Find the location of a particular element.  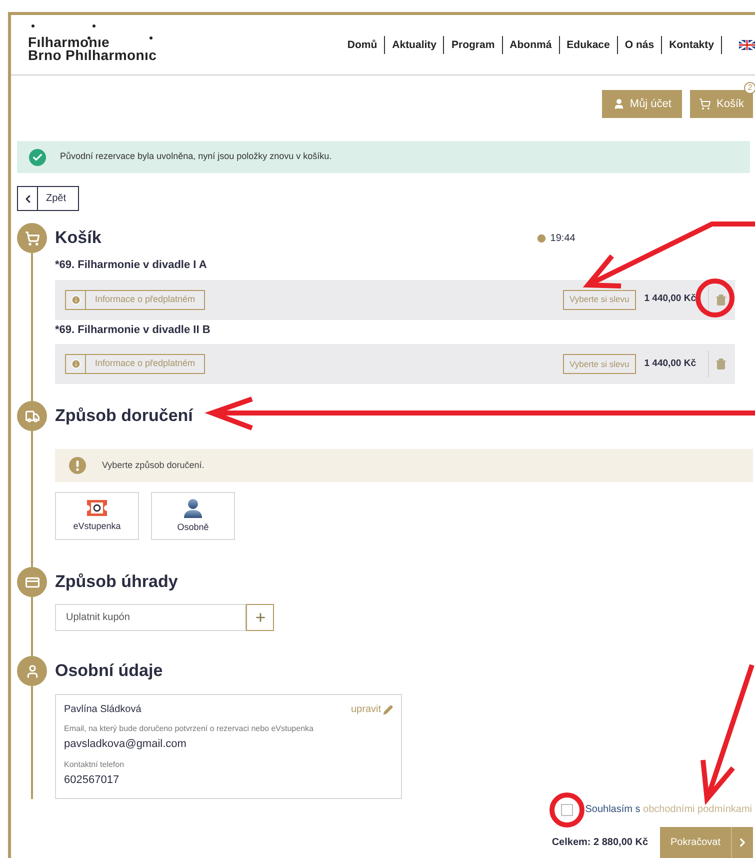

delivery-option: eVstupenka is located at coordinates (97, 516).